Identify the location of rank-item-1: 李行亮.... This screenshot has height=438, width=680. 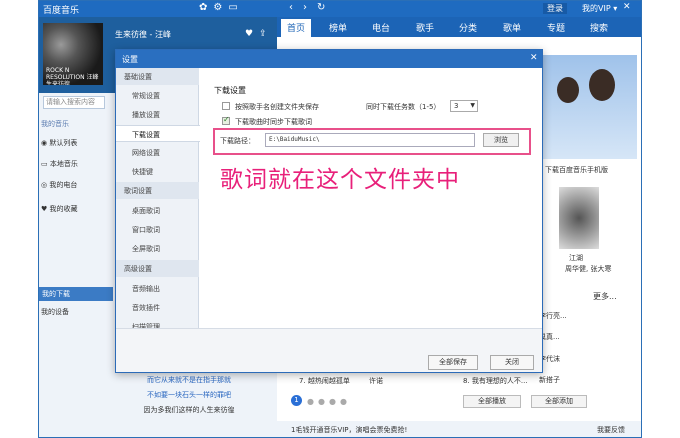
(553, 316).